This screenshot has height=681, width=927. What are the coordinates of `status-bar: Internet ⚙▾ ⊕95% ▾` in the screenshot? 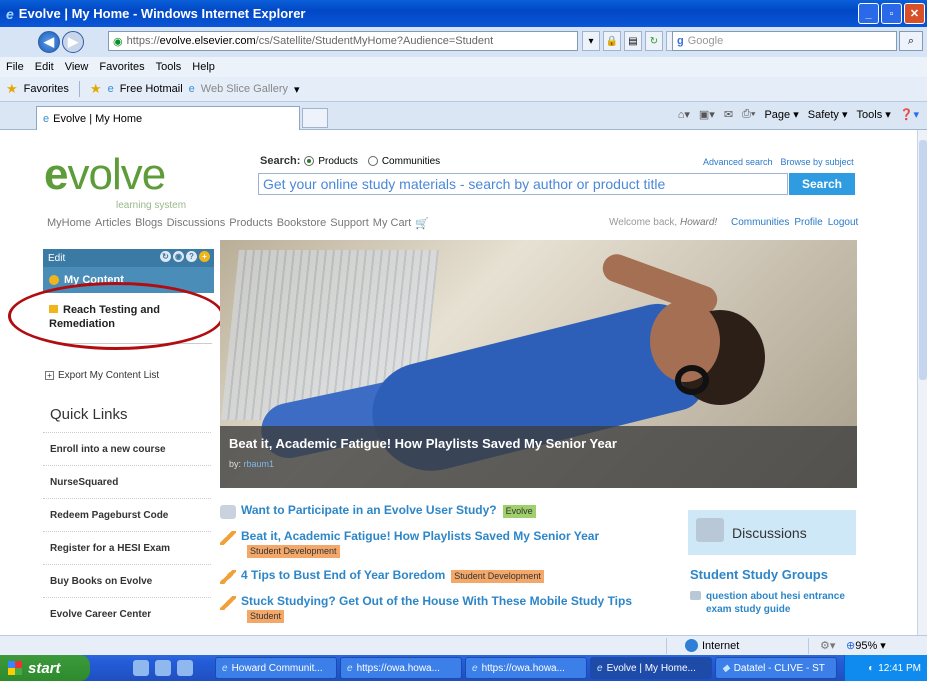 It's located at (463, 645).